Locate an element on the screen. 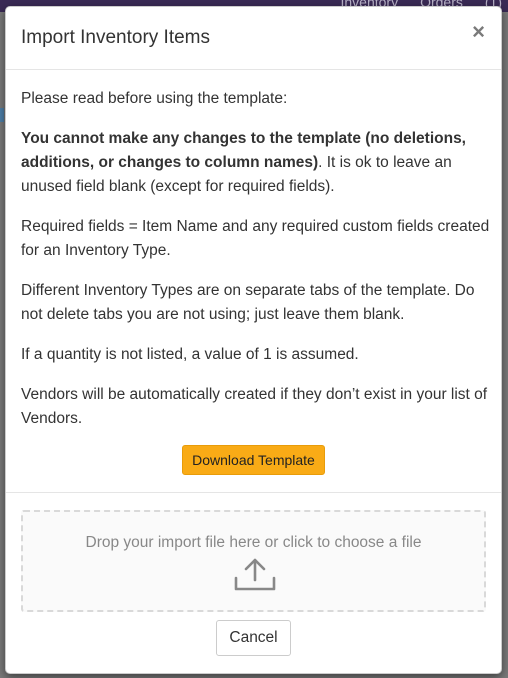 The height and width of the screenshot is (678, 508). download-template-button: Download Template is located at coordinates (253, 460).